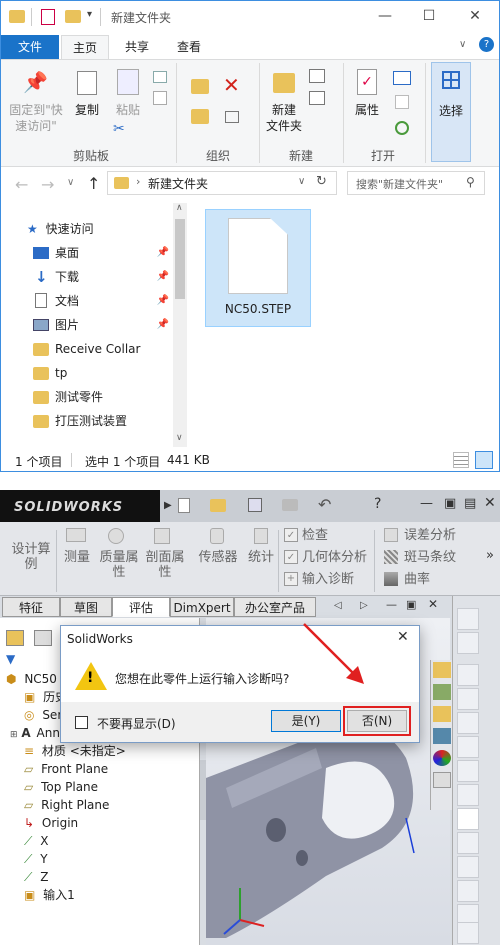  What do you see at coordinates (179, 208) in the screenshot?
I see `scroll-up-arrow: ∧` at bounding box center [179, 208].